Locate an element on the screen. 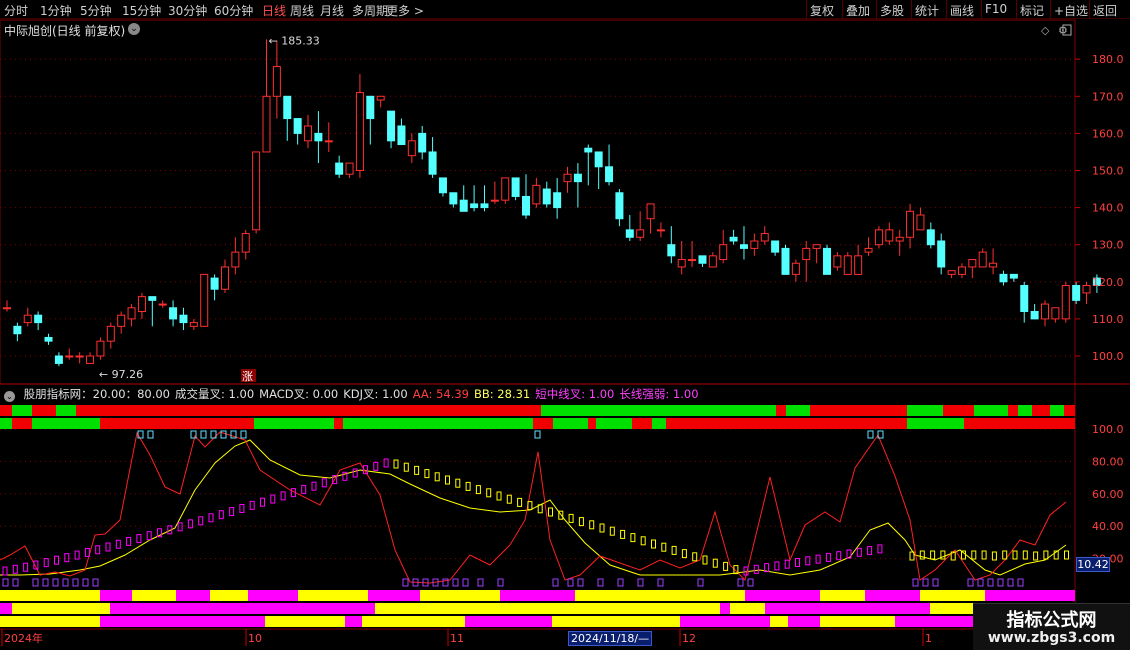 This screenshot has height=650, width=1130. indicator-axis-label: 100.0 is located at coordinates (1108, 429).